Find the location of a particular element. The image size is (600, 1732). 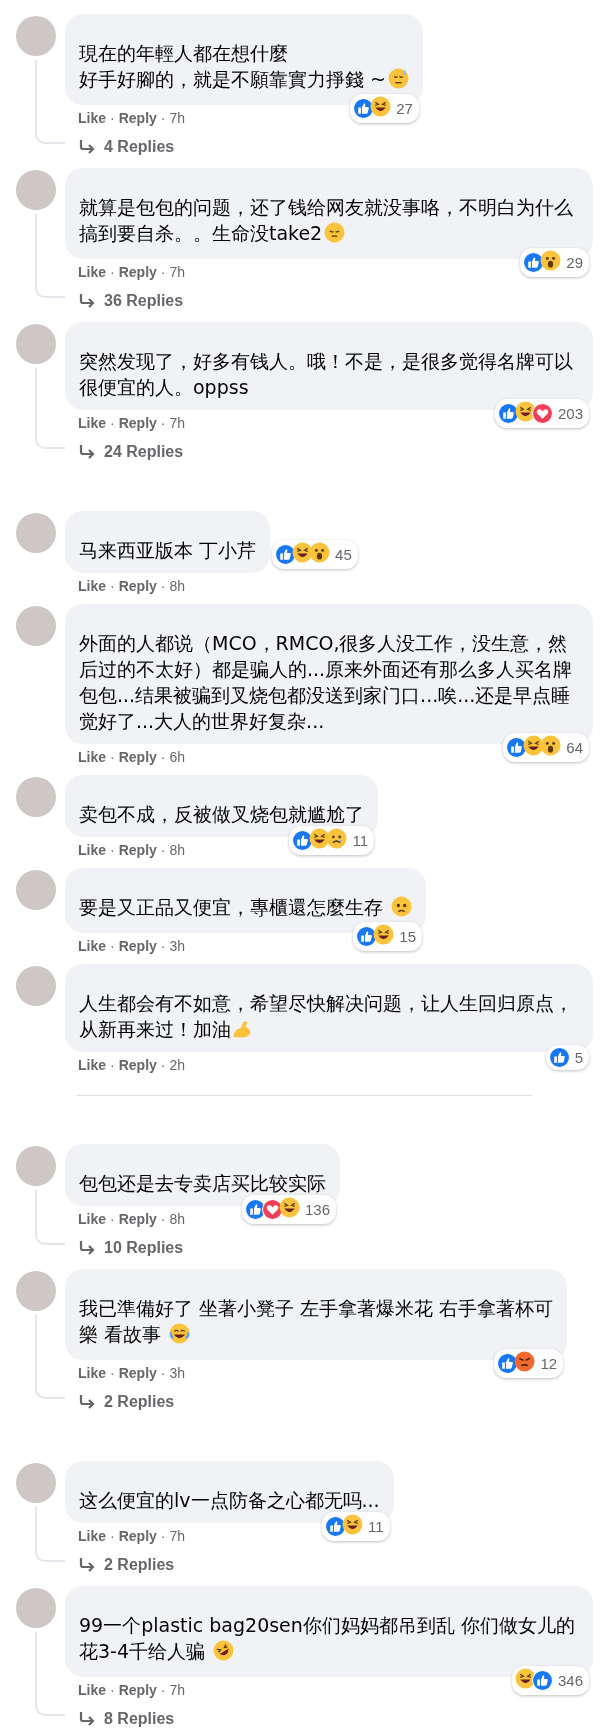

reaction-badge: 5 is located at coordinates (567, 1057).